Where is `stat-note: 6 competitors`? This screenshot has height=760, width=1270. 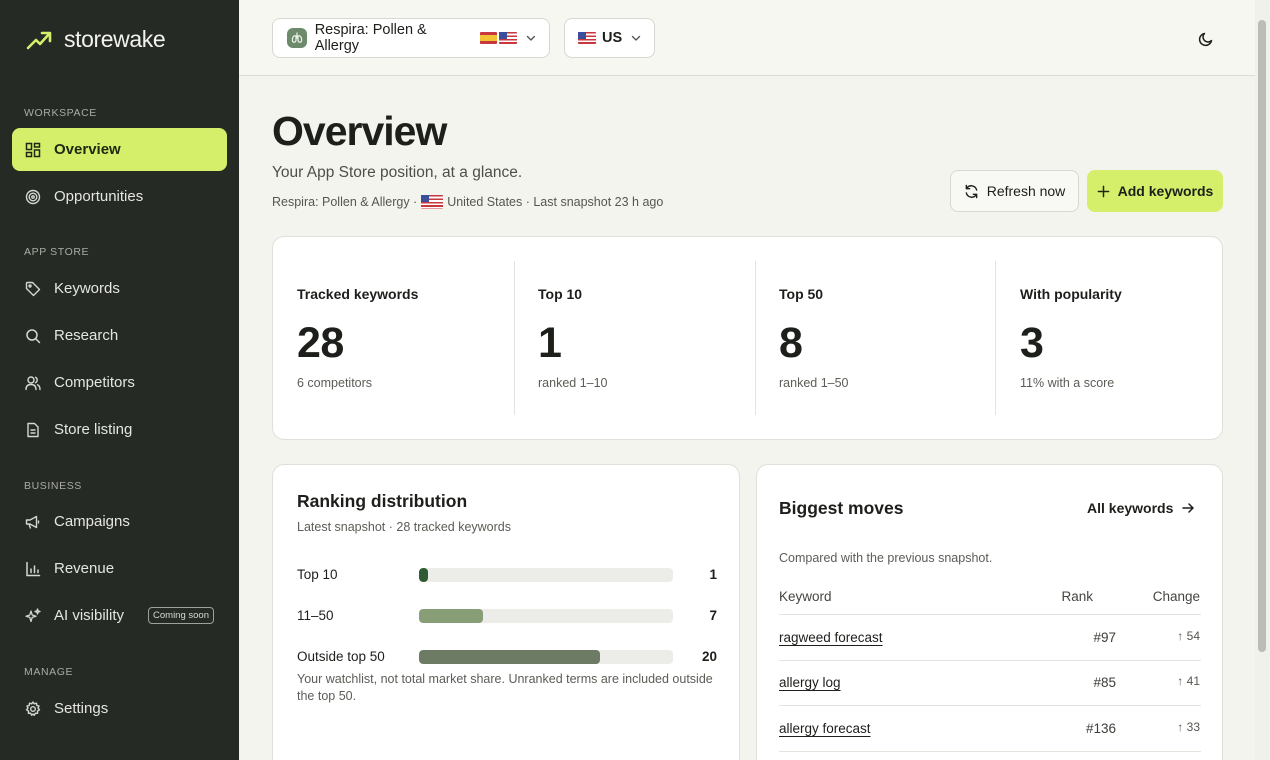 stat-note: 6 competitors is located at coordinates (335, 383).